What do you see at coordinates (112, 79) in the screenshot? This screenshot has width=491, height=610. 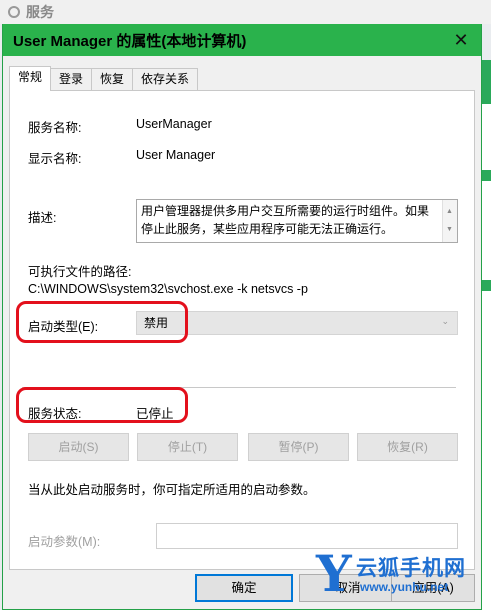 I see `tab-recovery: 恢复` at bounding box center [112, 79].